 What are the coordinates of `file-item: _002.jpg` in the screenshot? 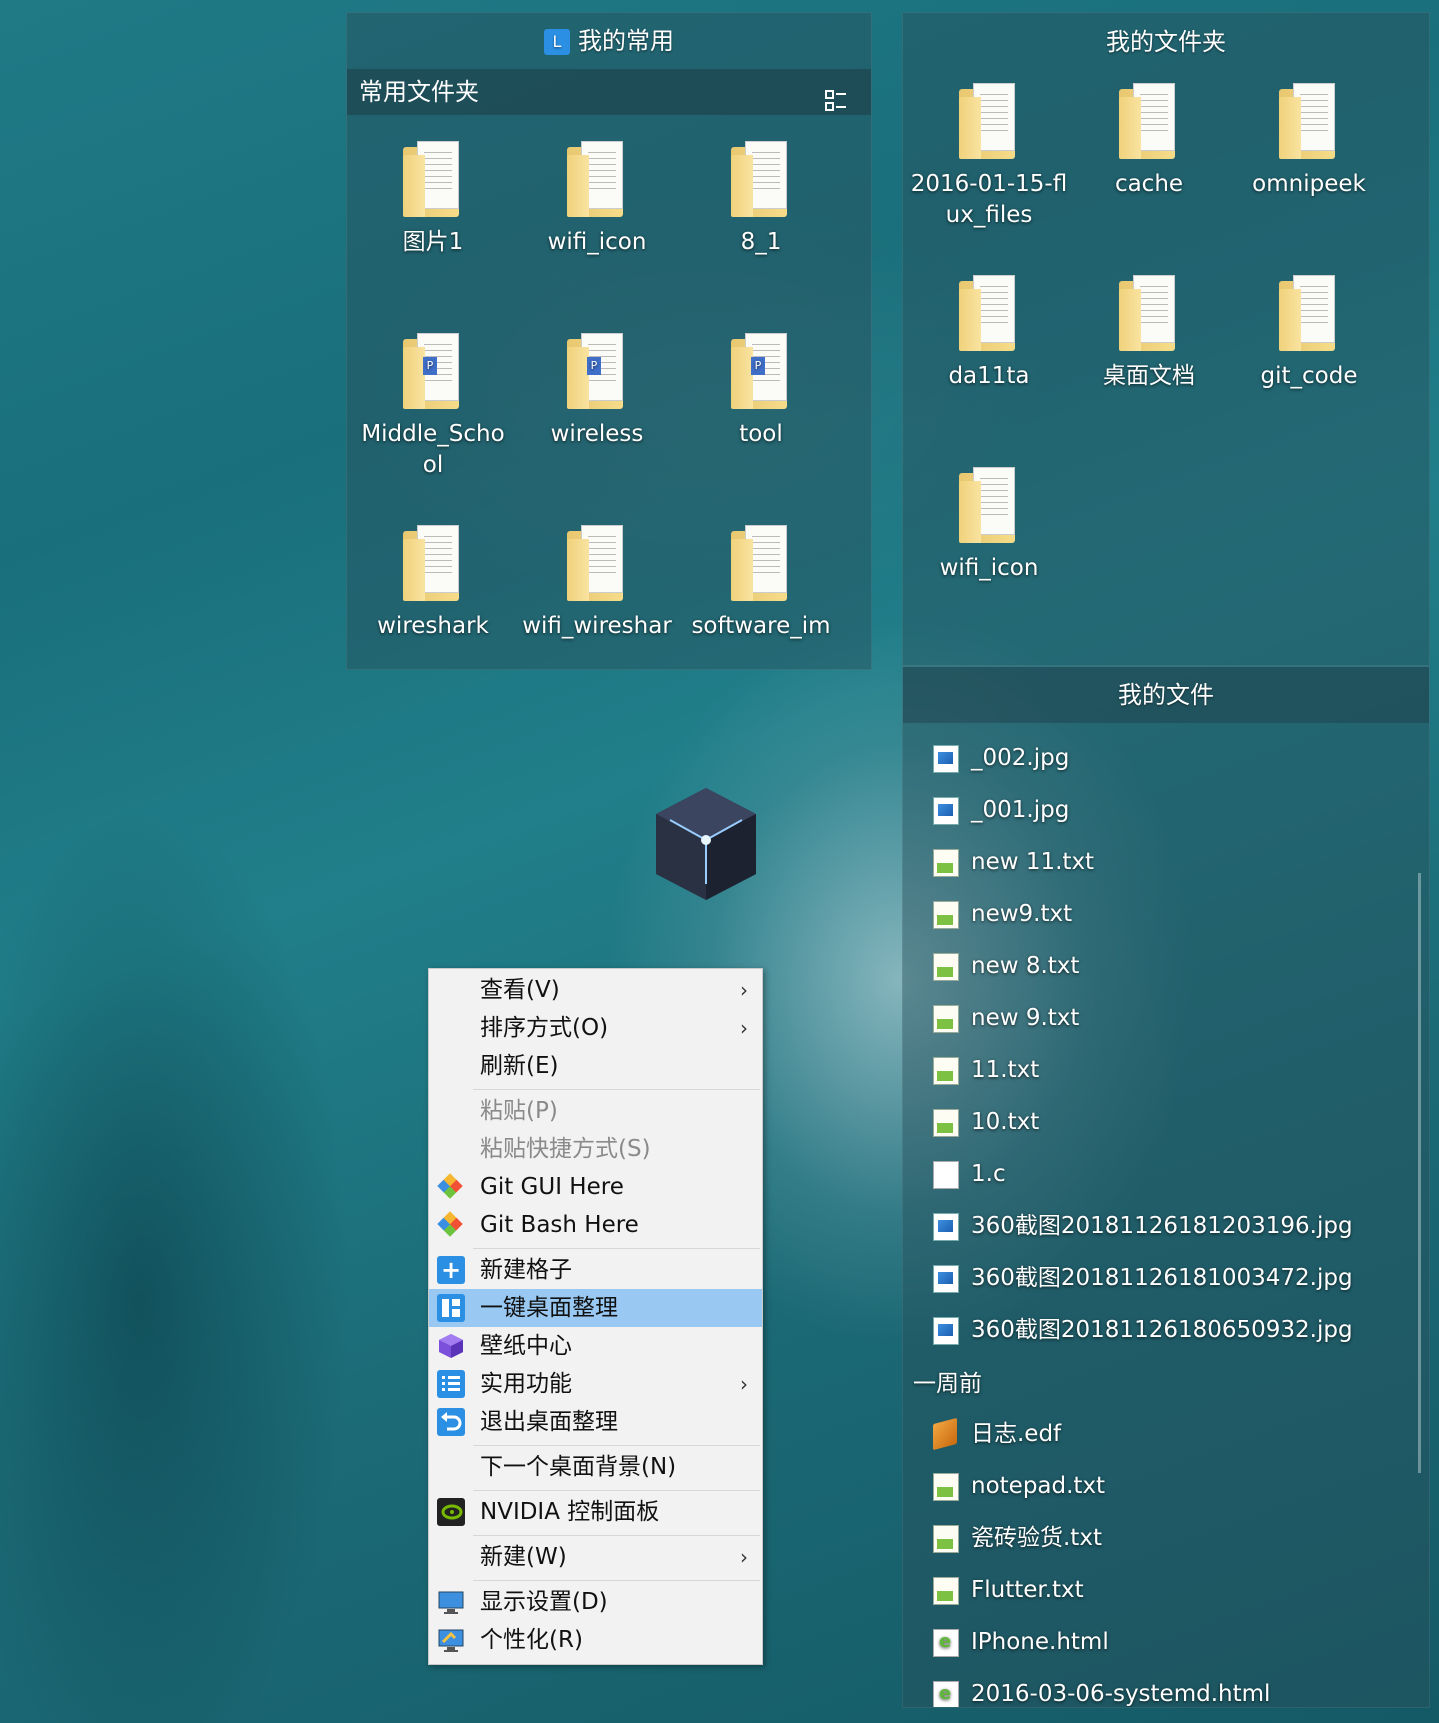 It's located at (1153, 758).